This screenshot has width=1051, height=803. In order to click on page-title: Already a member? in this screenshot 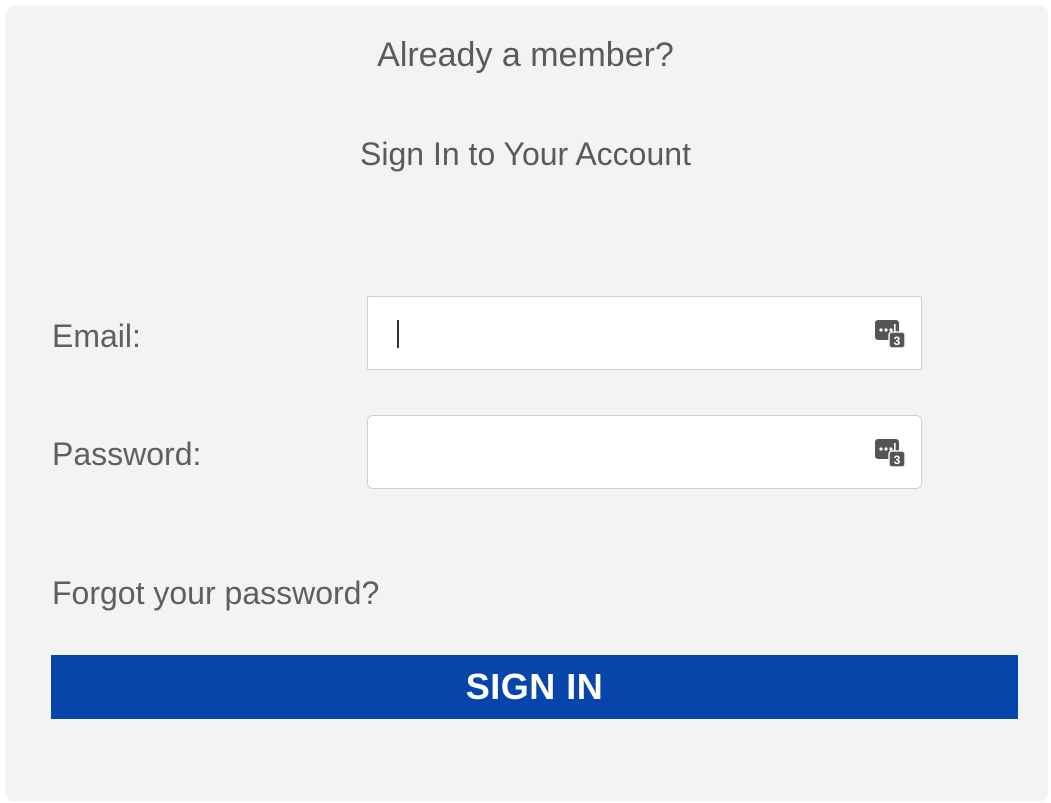, I will do `click(525, 55)`.